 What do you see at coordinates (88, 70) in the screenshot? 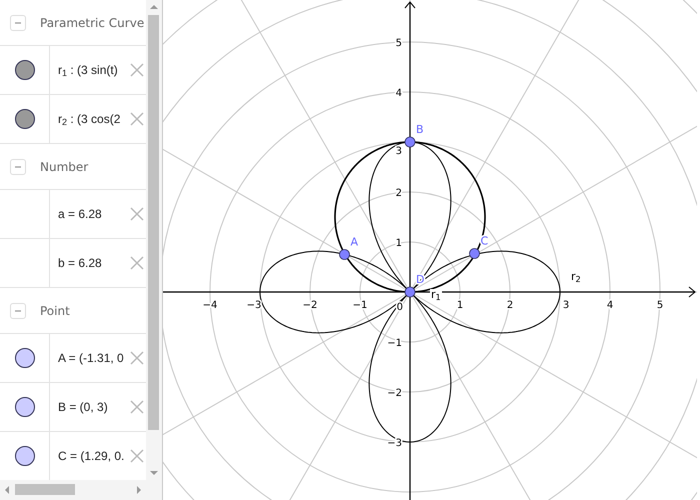
I see `algebra-entry: r$_{1}$ : (3 sin(t)` at bounding box center [88, 70].